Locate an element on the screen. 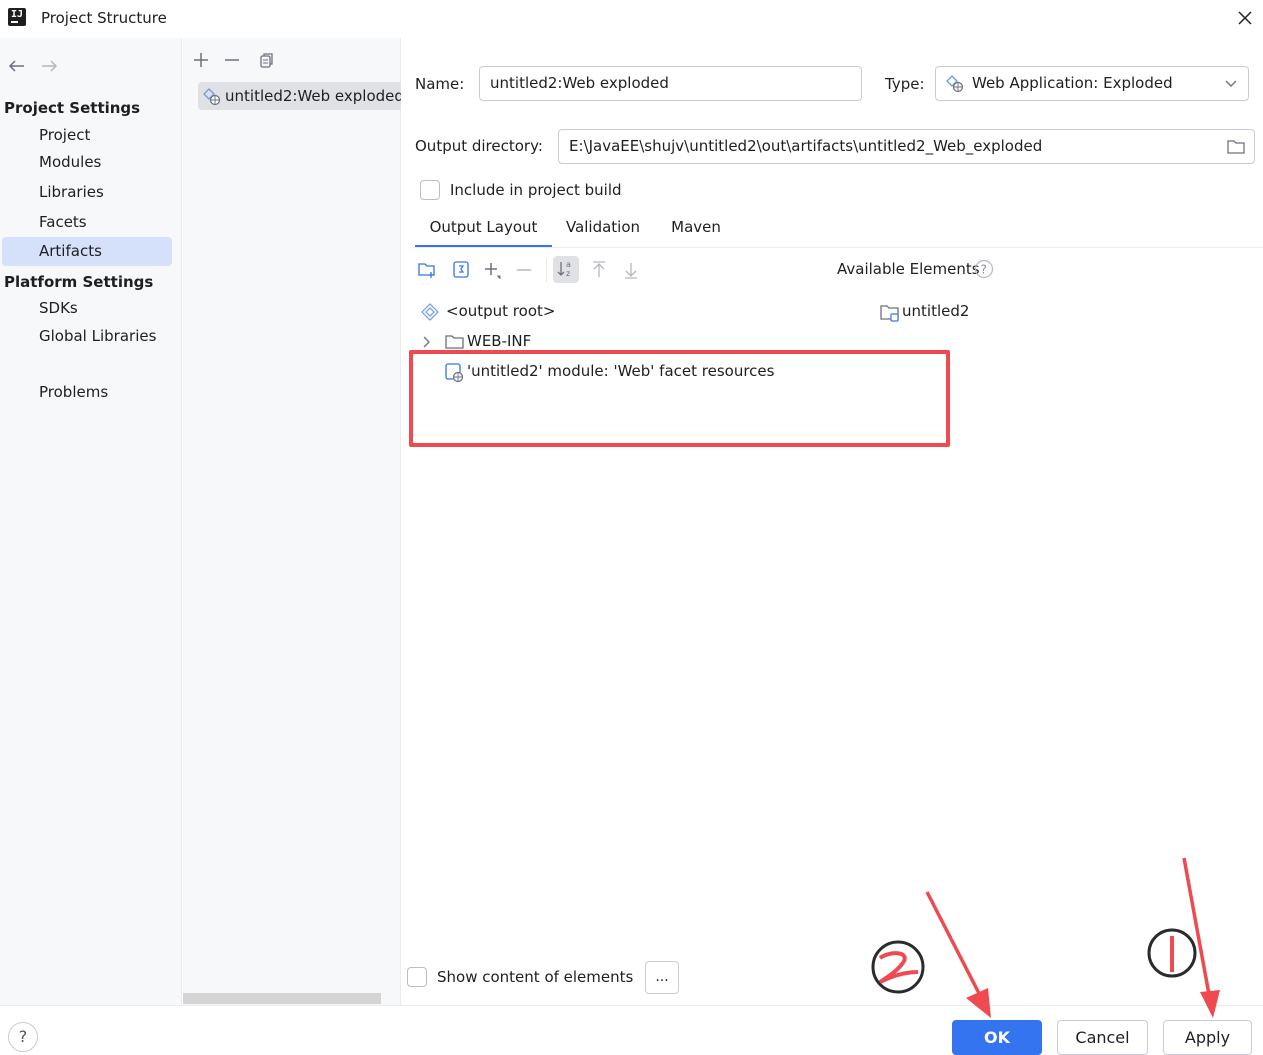 Image resolution: width=1263 pixels, height=1055 pixels. folder-browse-icon is located at coordinates (1236, 147).